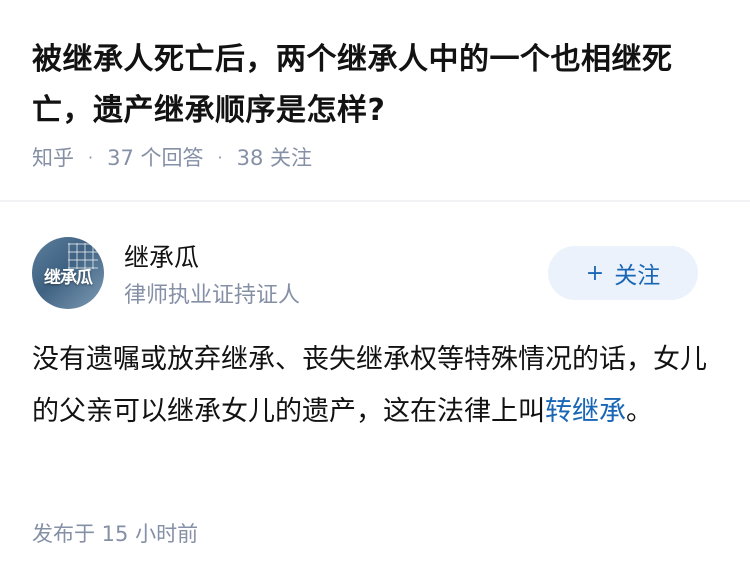 This screenshot has width=750, height=586. What do you see at coordinates (155, 157) in the screenshot?
I see `answers-count: 37 个回答` at bounding box center [155, 157].